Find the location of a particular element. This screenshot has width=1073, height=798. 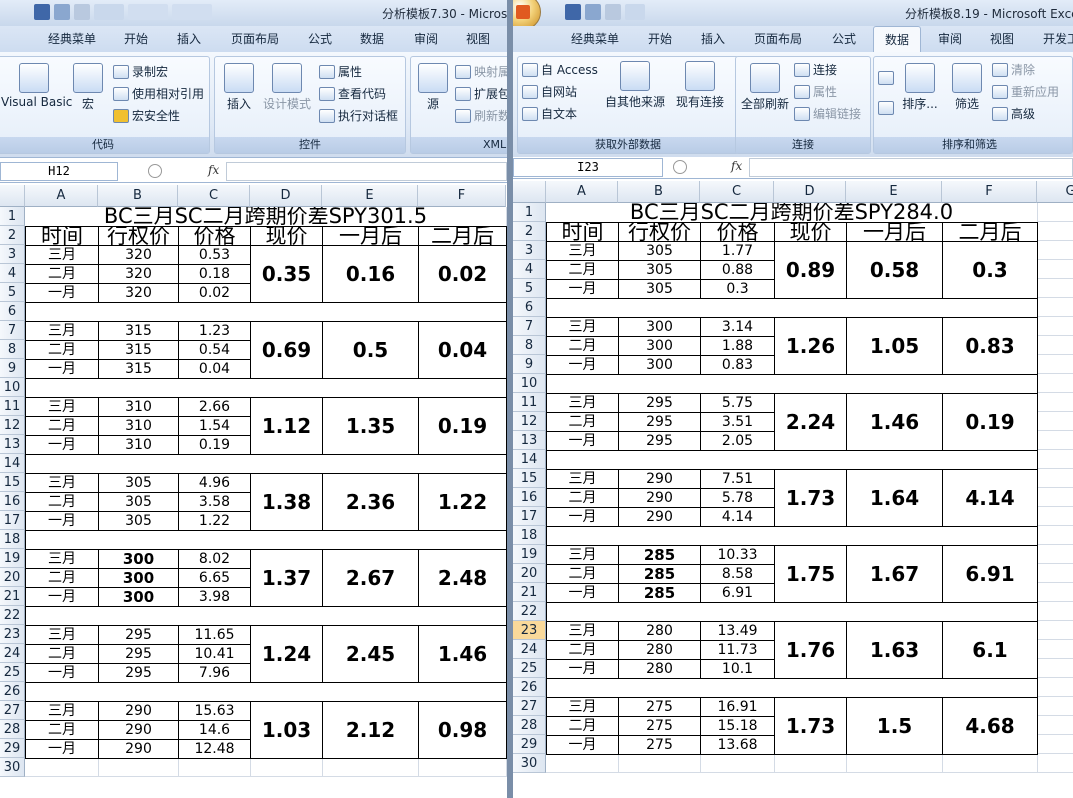

row-header: 16 is located at coordinates (529, 497).